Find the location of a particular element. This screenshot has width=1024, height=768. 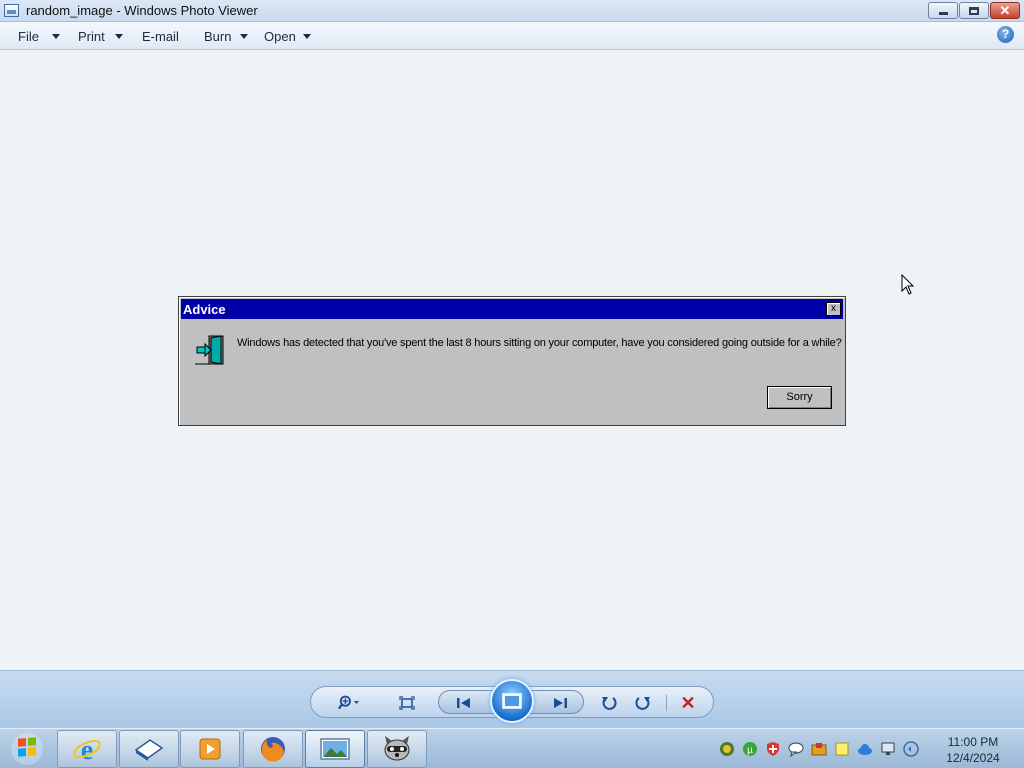

menu-email: E-mail is located at coordinates (160, 36).